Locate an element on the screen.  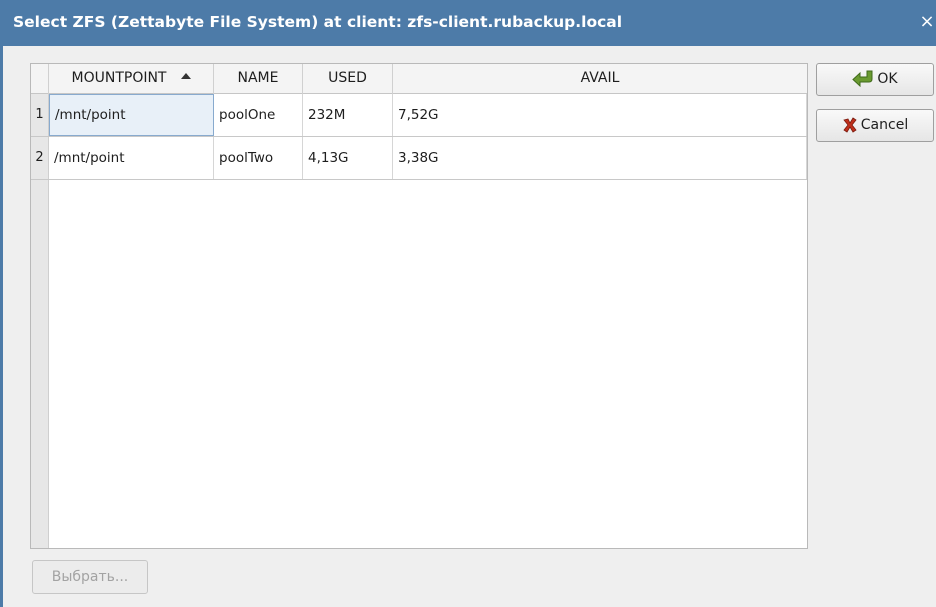
cell-avail: 7,52G is located at coordinates (600, 115).